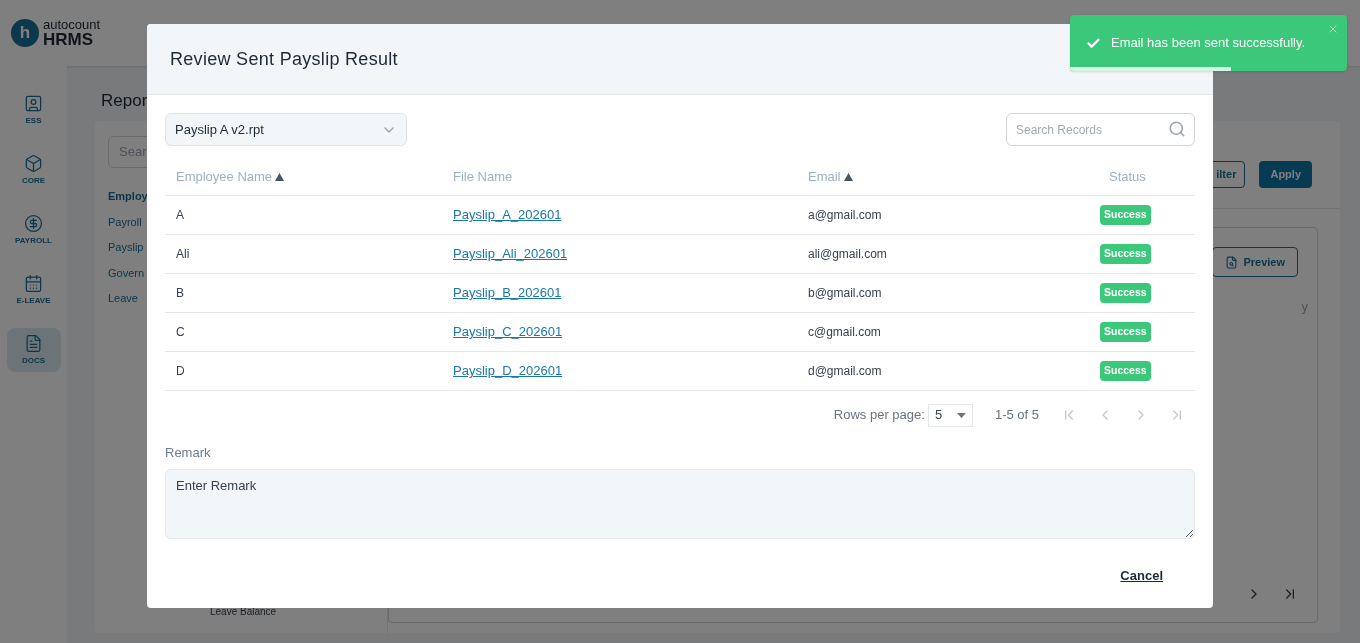  What do you see at coordinates (180, 371) in the screenshot?
I see `table-cell-text: D` at bounding box center [180, 371].